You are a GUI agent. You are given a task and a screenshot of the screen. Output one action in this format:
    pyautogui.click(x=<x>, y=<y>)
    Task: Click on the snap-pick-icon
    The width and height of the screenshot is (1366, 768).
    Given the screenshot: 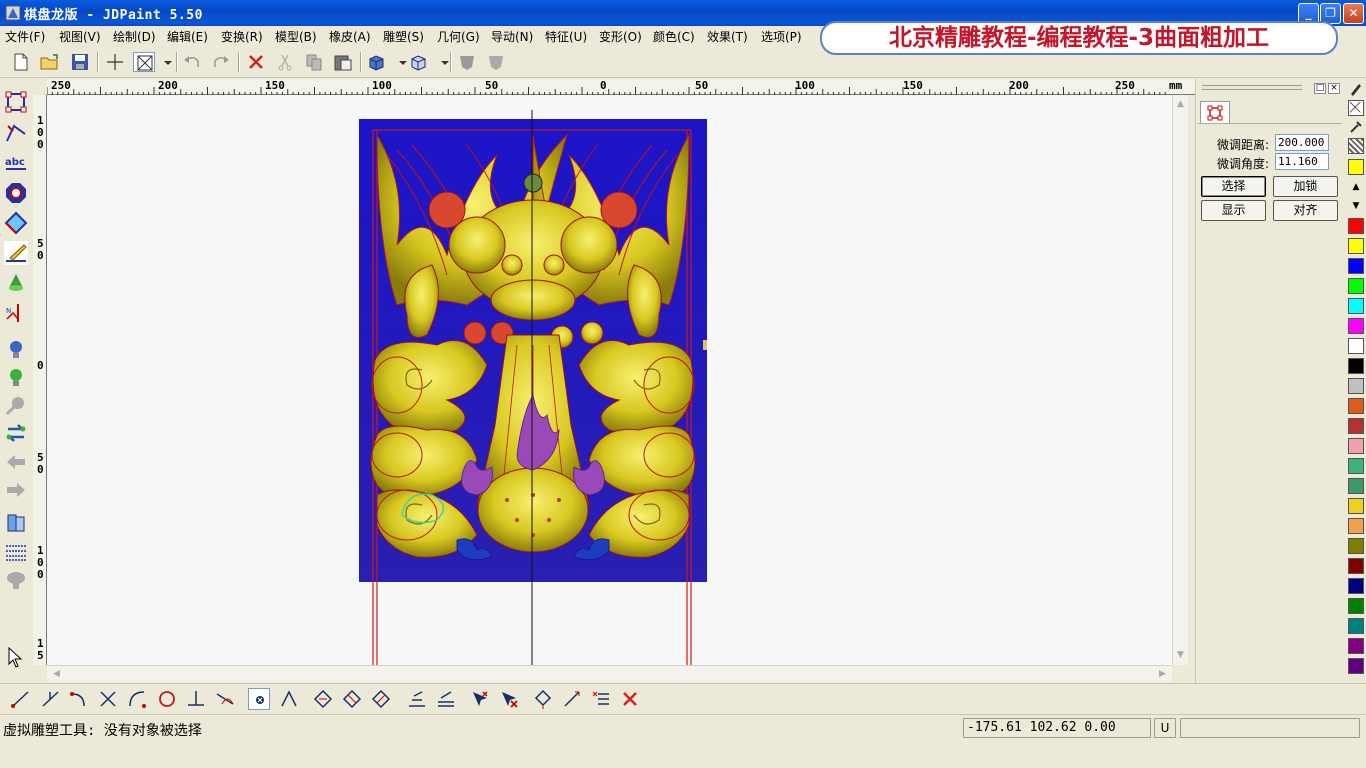 What is the action you would take?
    pyautogui.click(x=480, y=699)
    